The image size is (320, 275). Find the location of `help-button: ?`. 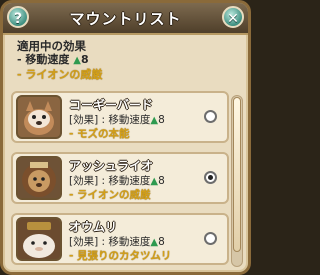

help-button: ? is located at coordinates (18, 17).